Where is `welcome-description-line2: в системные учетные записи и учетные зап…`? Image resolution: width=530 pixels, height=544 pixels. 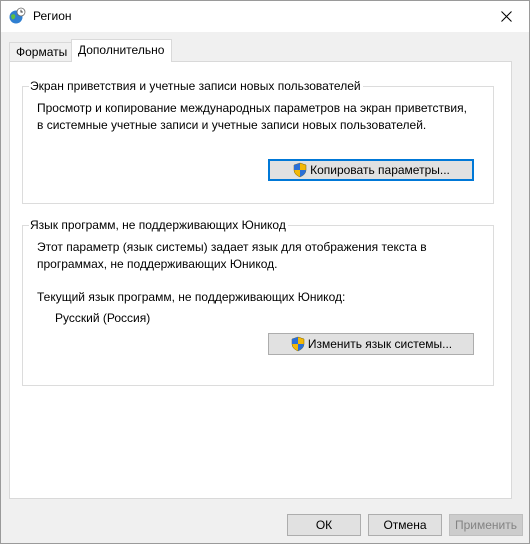 welcome-description-line2: в системные учетные записи и учетные зап… is located at coordinates (232, 125).